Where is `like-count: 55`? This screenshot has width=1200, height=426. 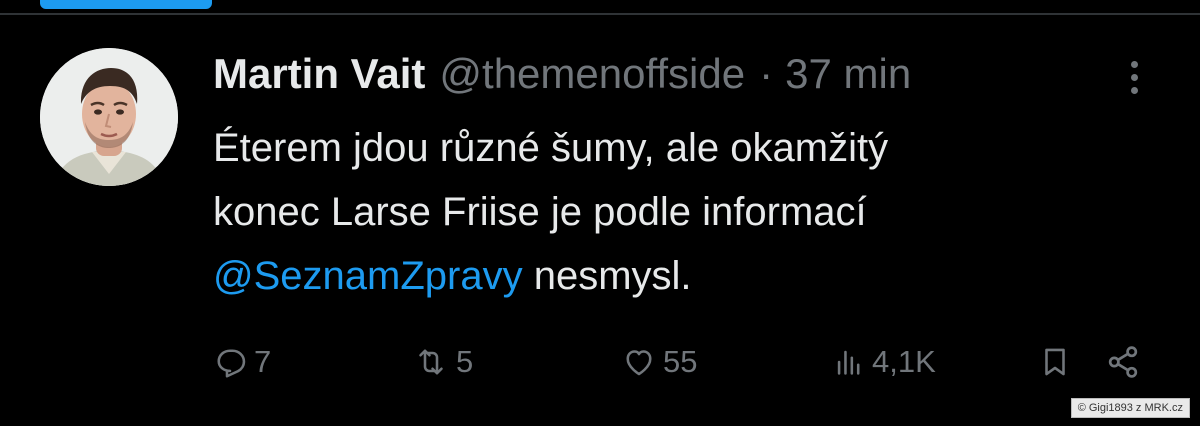
like-count: 55 is located at coordinates (680, 361).